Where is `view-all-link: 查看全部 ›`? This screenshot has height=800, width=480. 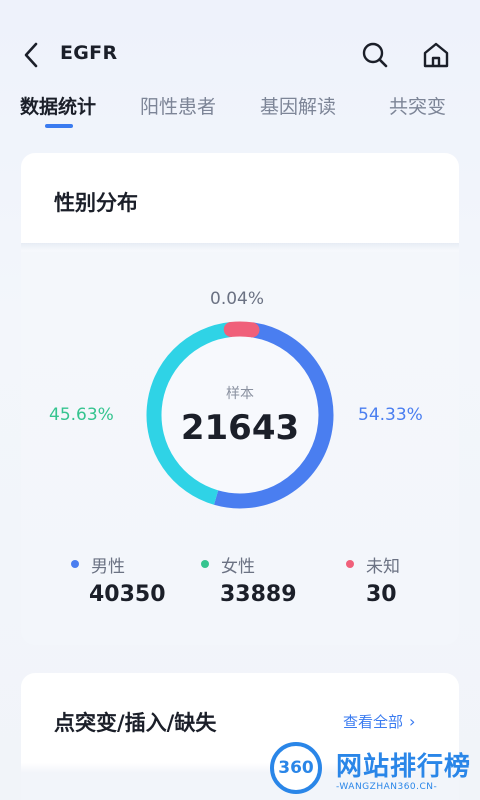
view-all-link: 查看全部 › is located at coordinates (379, 721).